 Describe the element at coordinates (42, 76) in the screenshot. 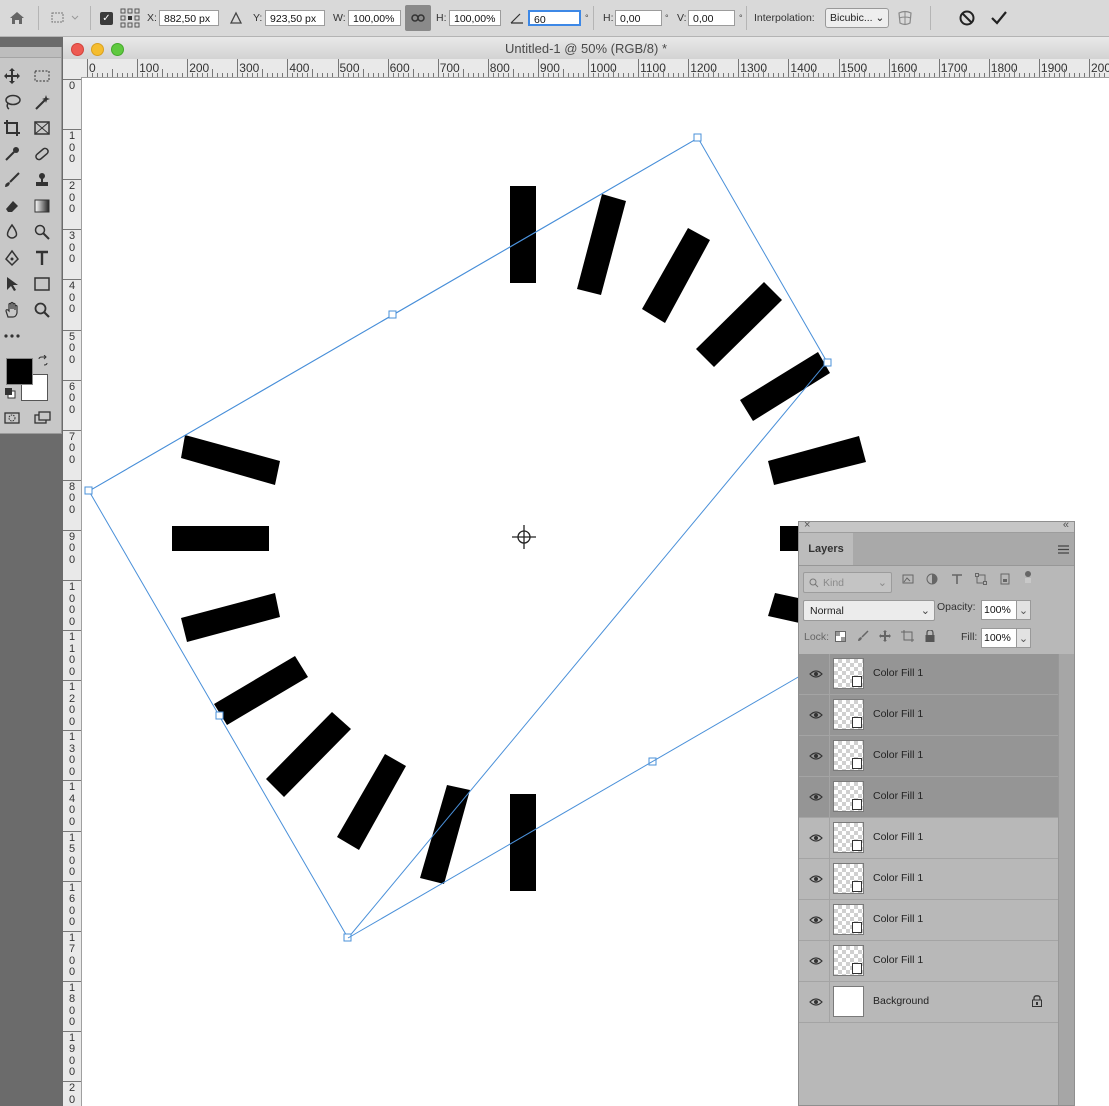

I see `marquee-tool-icon` at that location.